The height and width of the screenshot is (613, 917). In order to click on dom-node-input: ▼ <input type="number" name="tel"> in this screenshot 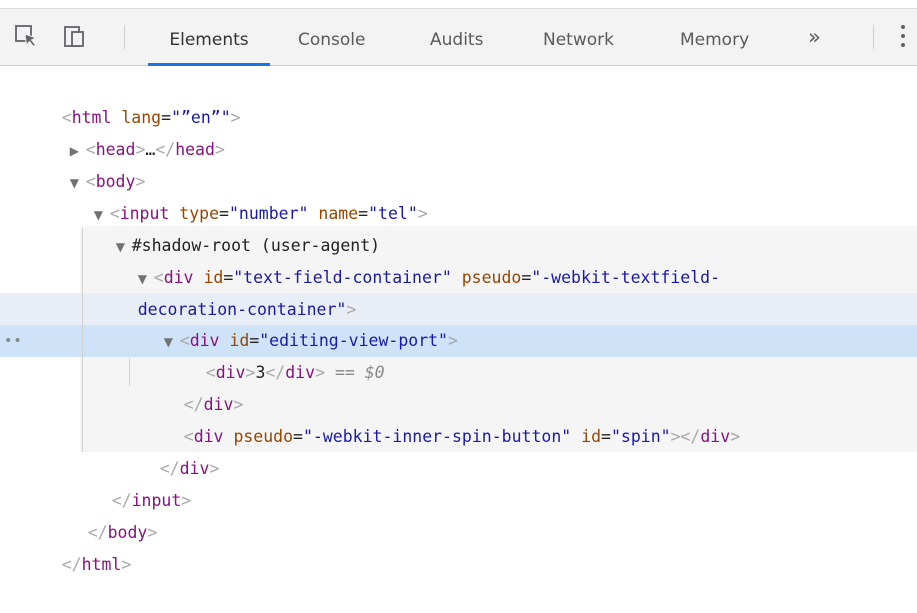, I will do `click(241, 194)`.